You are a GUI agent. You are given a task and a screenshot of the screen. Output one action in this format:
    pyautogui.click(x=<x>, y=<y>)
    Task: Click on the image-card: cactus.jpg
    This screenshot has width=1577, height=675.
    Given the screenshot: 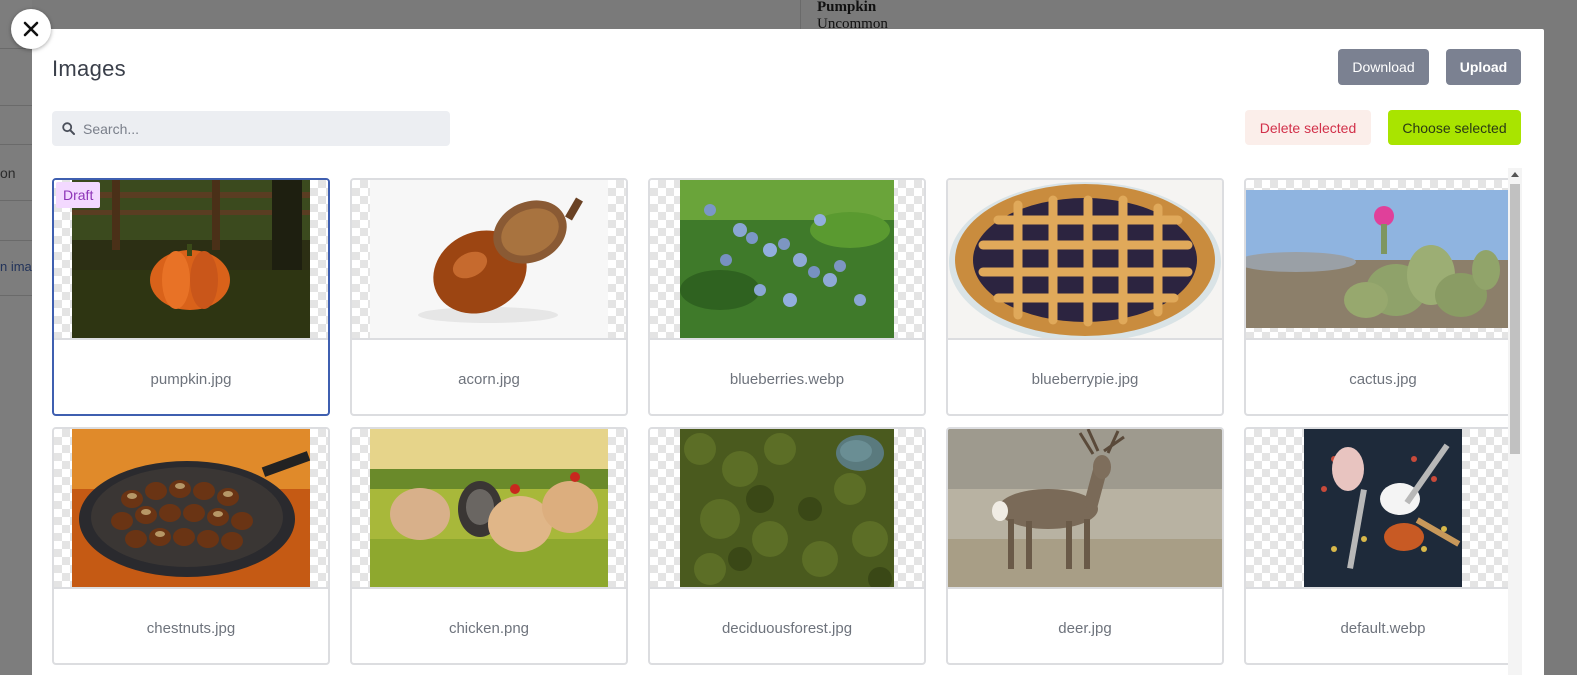 What is the action you would take?
    pyautogui.click(x=1383, y=297)
    